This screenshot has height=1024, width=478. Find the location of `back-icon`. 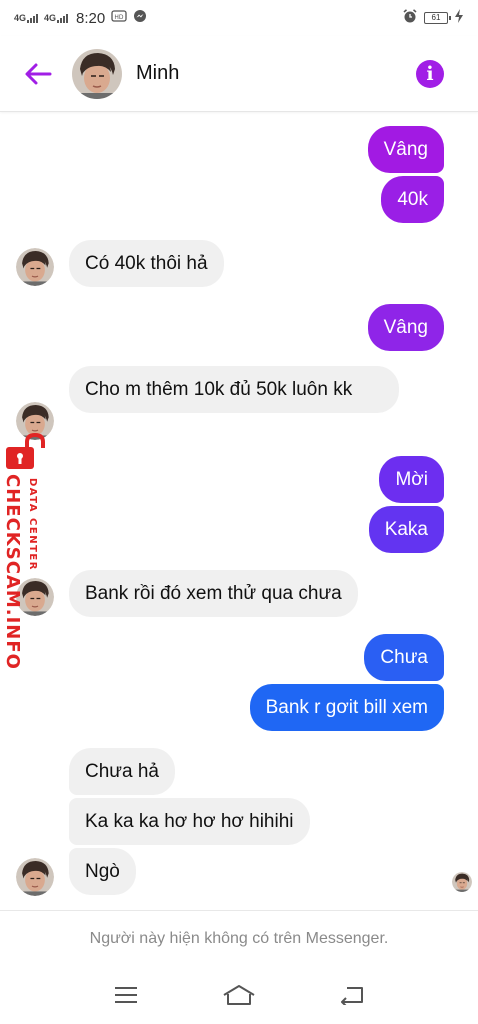

back-icon is located at coordinates (351, 996).